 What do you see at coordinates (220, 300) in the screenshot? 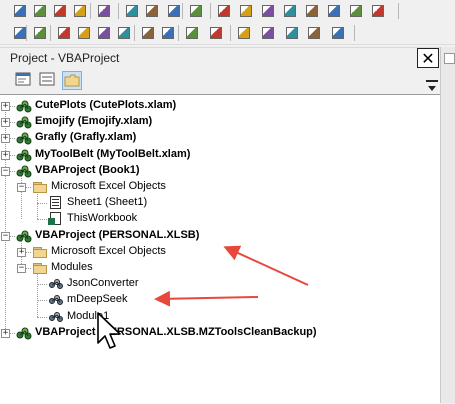
I see `tree-node: mDeepSeek` at bounding box center [220, 300].